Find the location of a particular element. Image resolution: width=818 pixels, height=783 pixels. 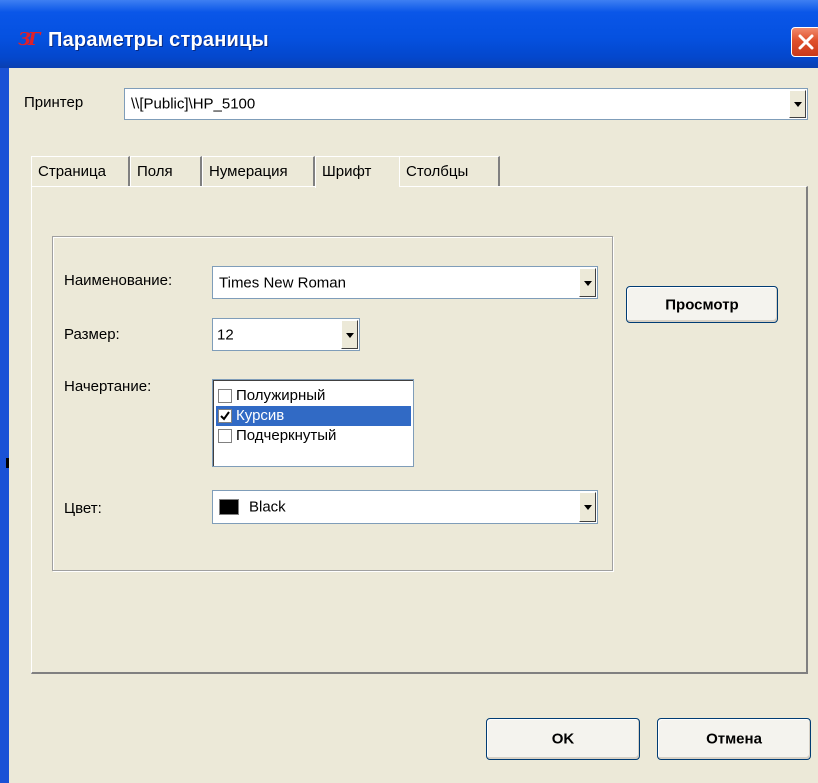

tab-columns: Столбцы is located at coordinates (449, 171).